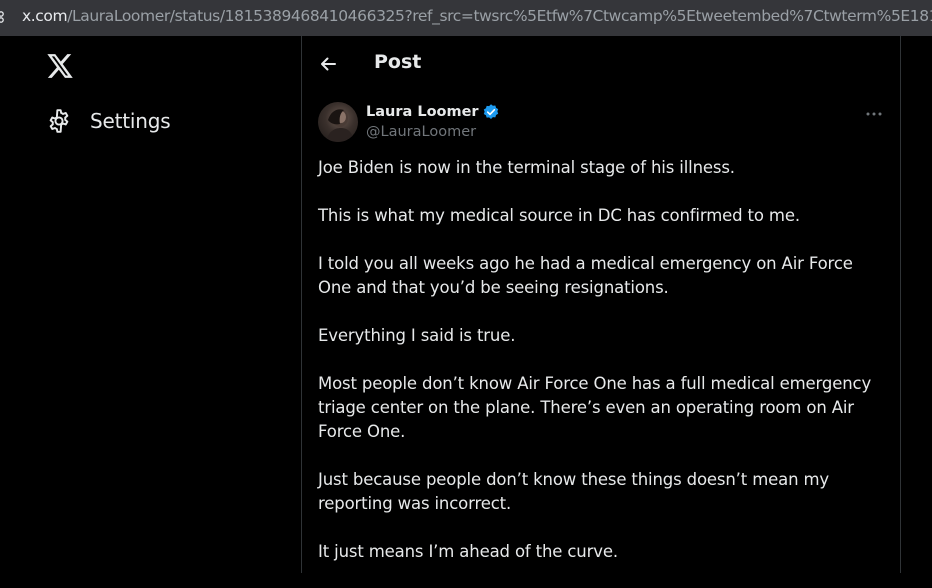 The image size is (932, 588). I want to click on author-handle: @LauraLoomer, so click(421, 132).